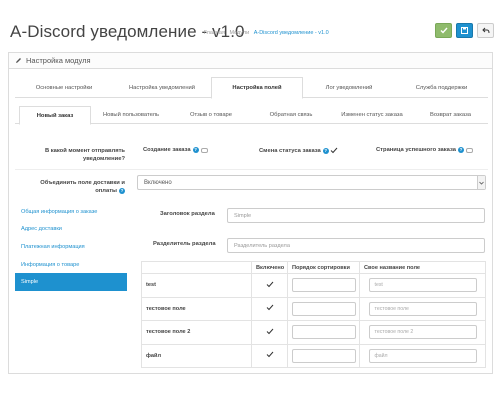  Describe the element at coordinates (82, 187) in the screenshot. I see `merge-fields-text: Объединить поле доставки и оплаты` at that location.